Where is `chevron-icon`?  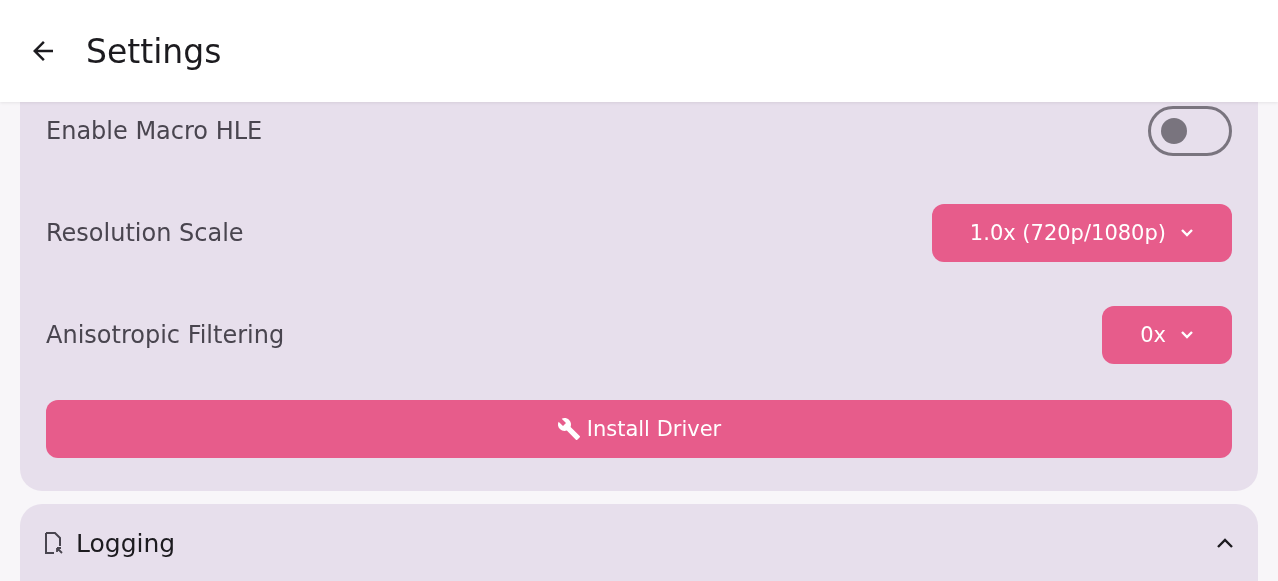 chevron-icon is located at coordinates (1225, 543).